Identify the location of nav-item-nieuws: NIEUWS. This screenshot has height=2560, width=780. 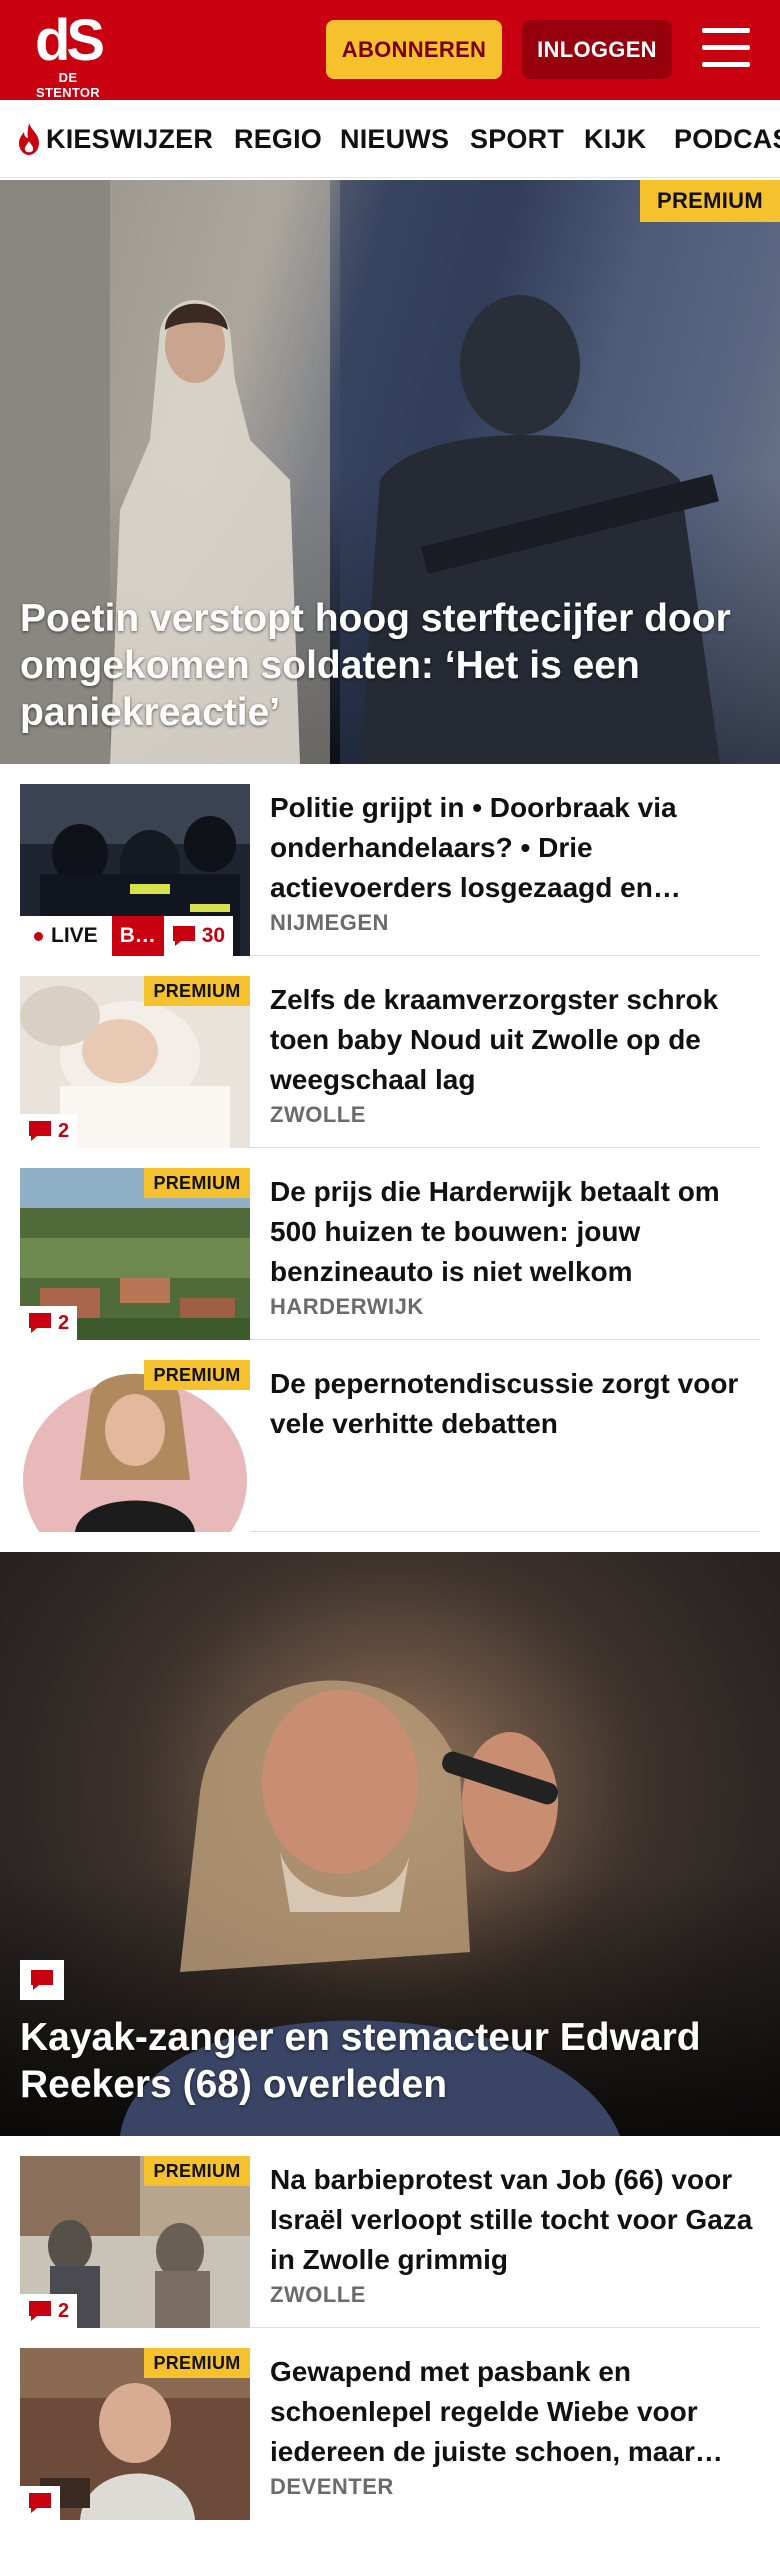
(395, 138).